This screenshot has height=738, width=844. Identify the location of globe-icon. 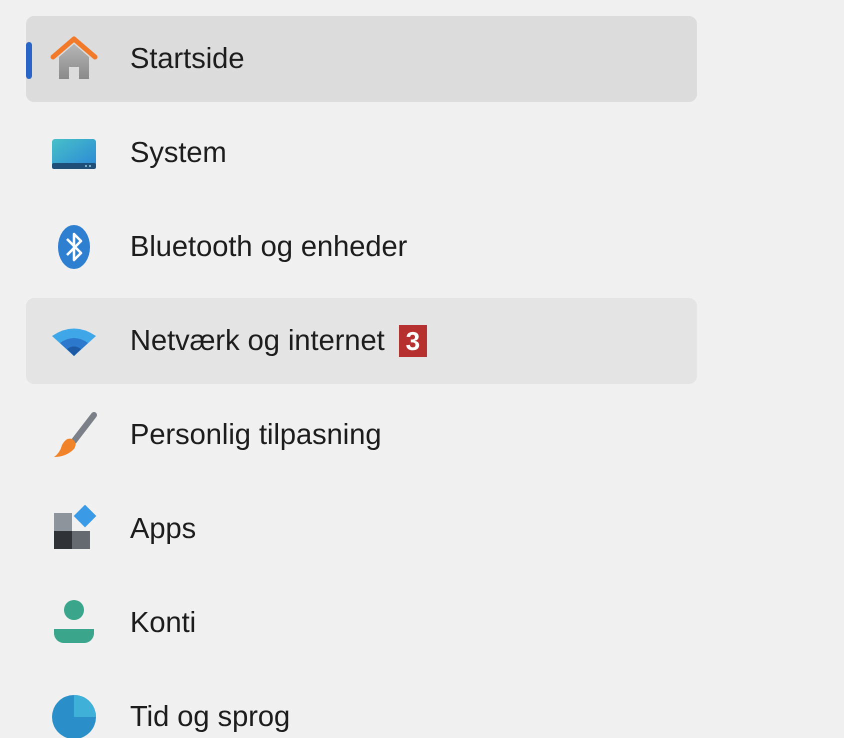
(74, 715).